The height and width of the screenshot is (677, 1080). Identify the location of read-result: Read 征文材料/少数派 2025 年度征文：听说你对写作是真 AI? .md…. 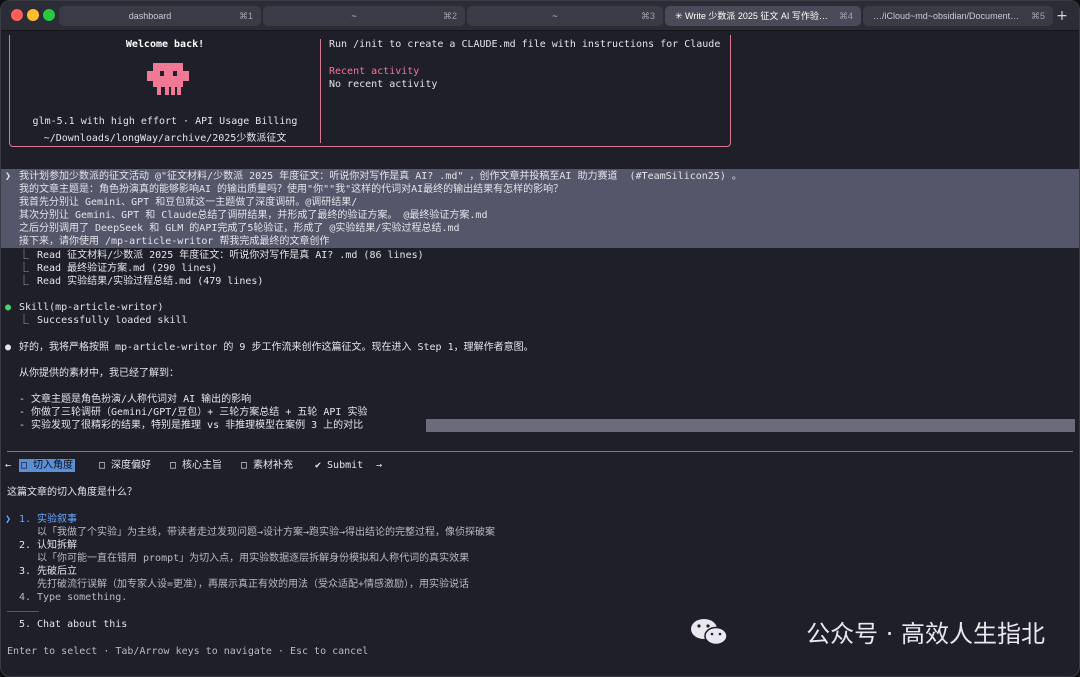
(230, 255).